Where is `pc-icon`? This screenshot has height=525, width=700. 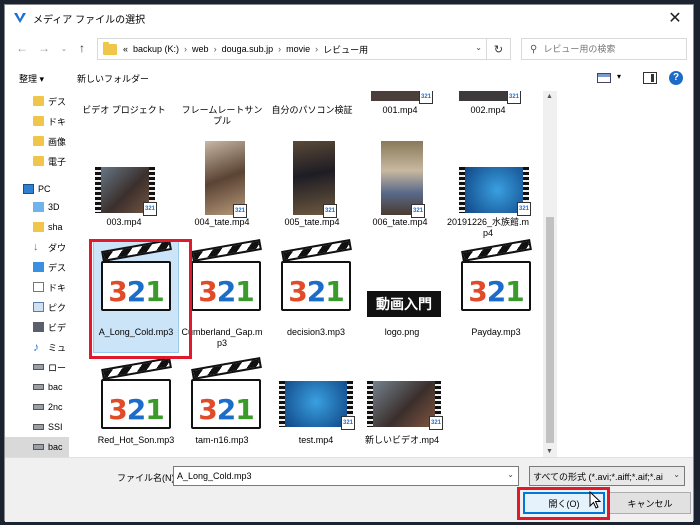
pc-icon is located at coordinates (28, 189).